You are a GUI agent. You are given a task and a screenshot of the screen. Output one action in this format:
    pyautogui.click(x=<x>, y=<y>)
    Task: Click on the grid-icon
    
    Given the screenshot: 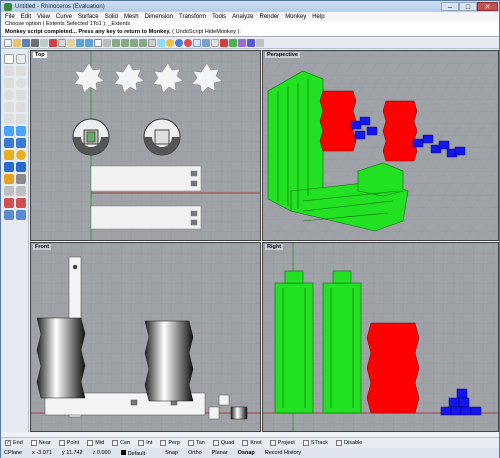 What is the action you would take?
    pyautogui.click(x=161, y=43)
    